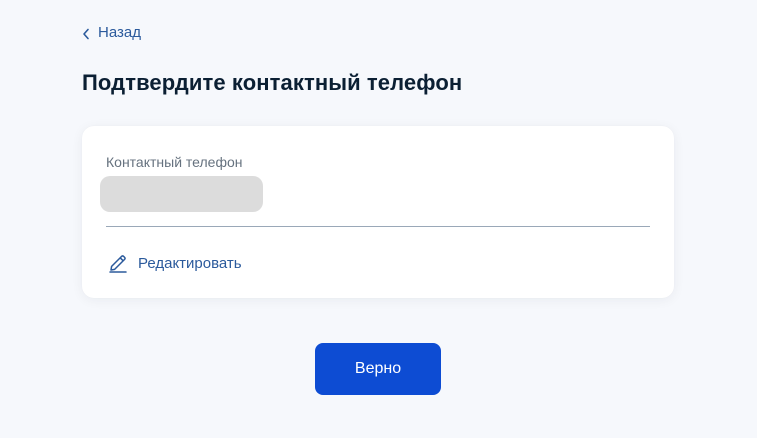 This screenshot has height=438, width=757. I want to click on chevron-left-icon, so click(86, 33).